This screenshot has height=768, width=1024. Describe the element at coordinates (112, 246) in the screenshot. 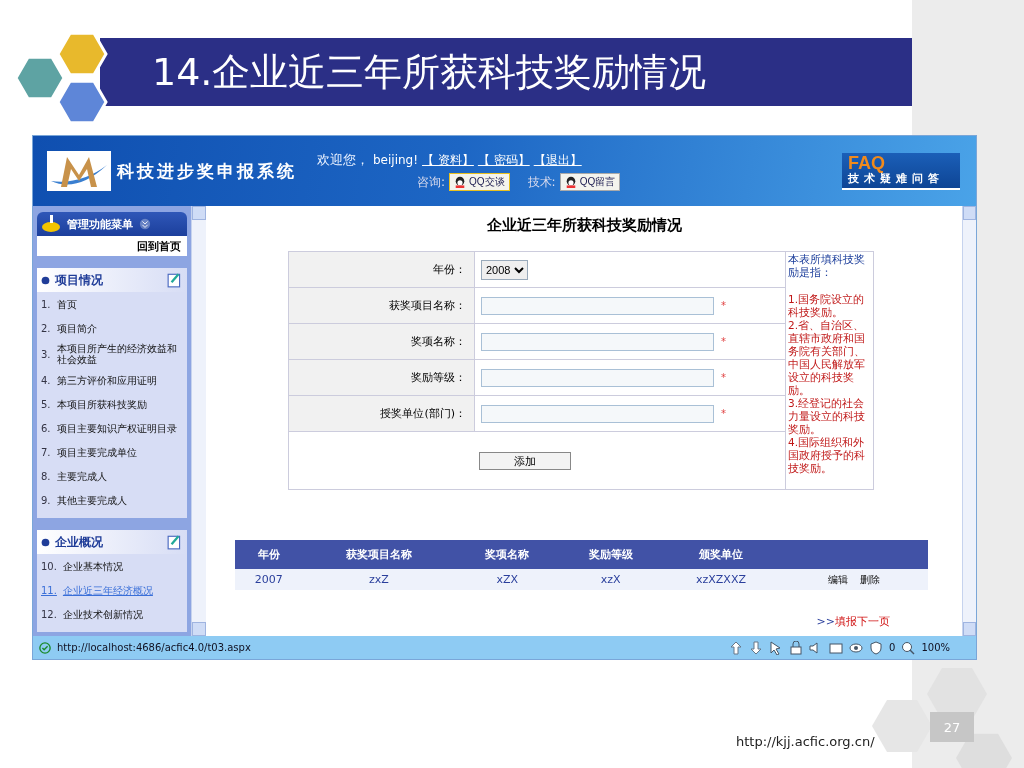

I see `home-link: 回到首页` at that location.